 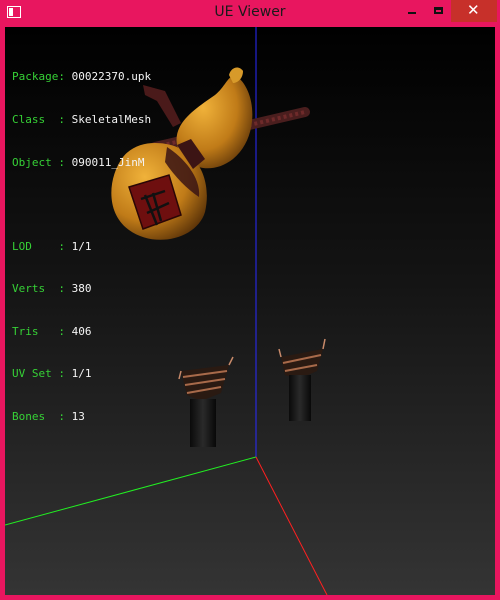 What do you see at coordinates (82, 77) in the screenshot?
I see `info-row-package: Package: 00022370.upk` at bounding box center [82, 77].